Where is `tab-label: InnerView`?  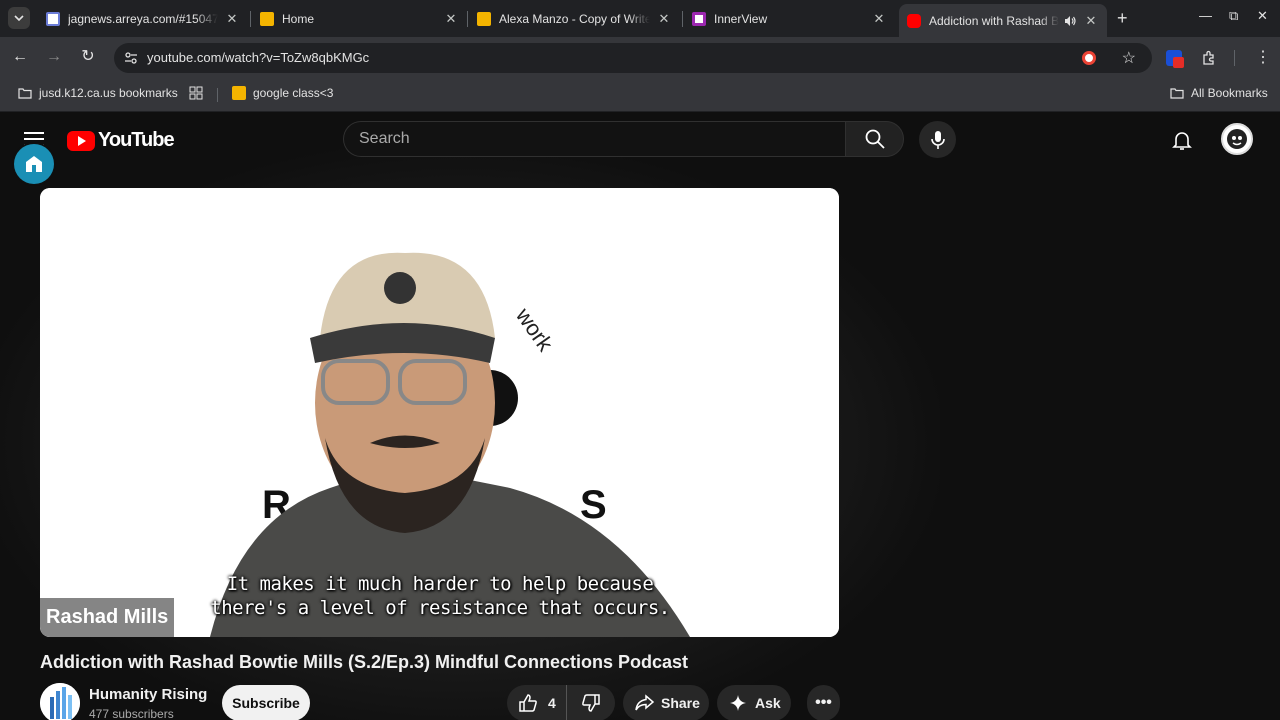 tab-label: InnerView is located at coordinates (741, 18).